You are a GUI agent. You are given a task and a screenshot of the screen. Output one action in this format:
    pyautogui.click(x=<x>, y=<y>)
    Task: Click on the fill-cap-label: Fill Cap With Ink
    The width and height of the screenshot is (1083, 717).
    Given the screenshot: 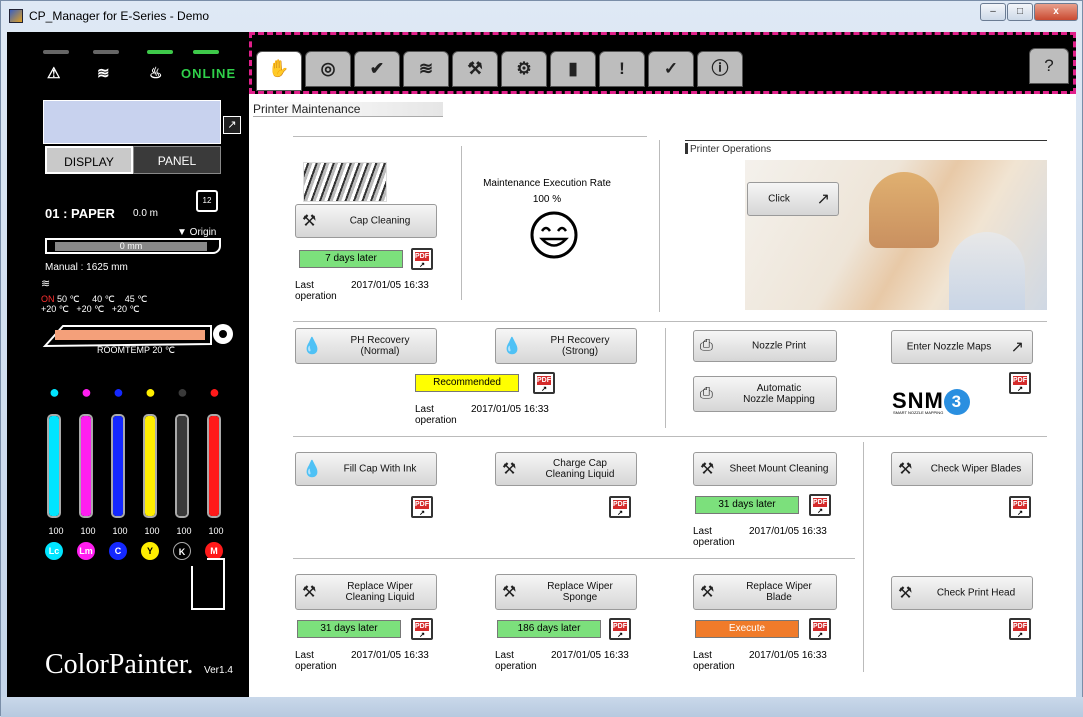 What is the action you would take?
    pyautogui.click(x=380, y=469)
    